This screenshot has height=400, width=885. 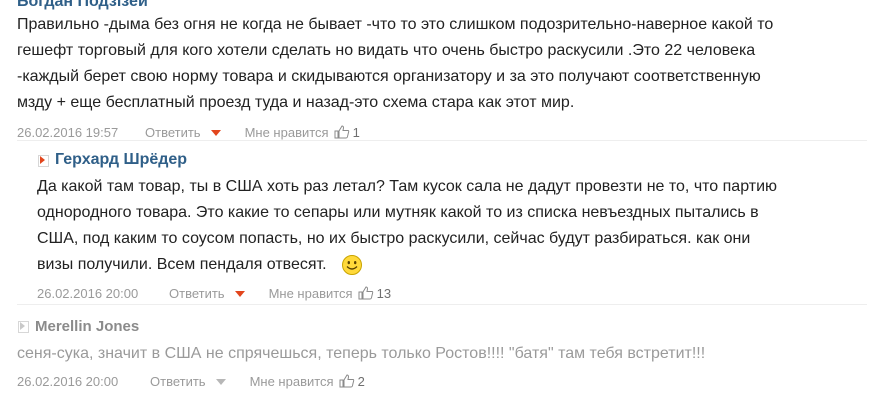 What do you see at coordinates (82, 5) in the screenshot?
I see `comment-1-author-link: Богдан Подзізей` at bounding box center [82, 5].